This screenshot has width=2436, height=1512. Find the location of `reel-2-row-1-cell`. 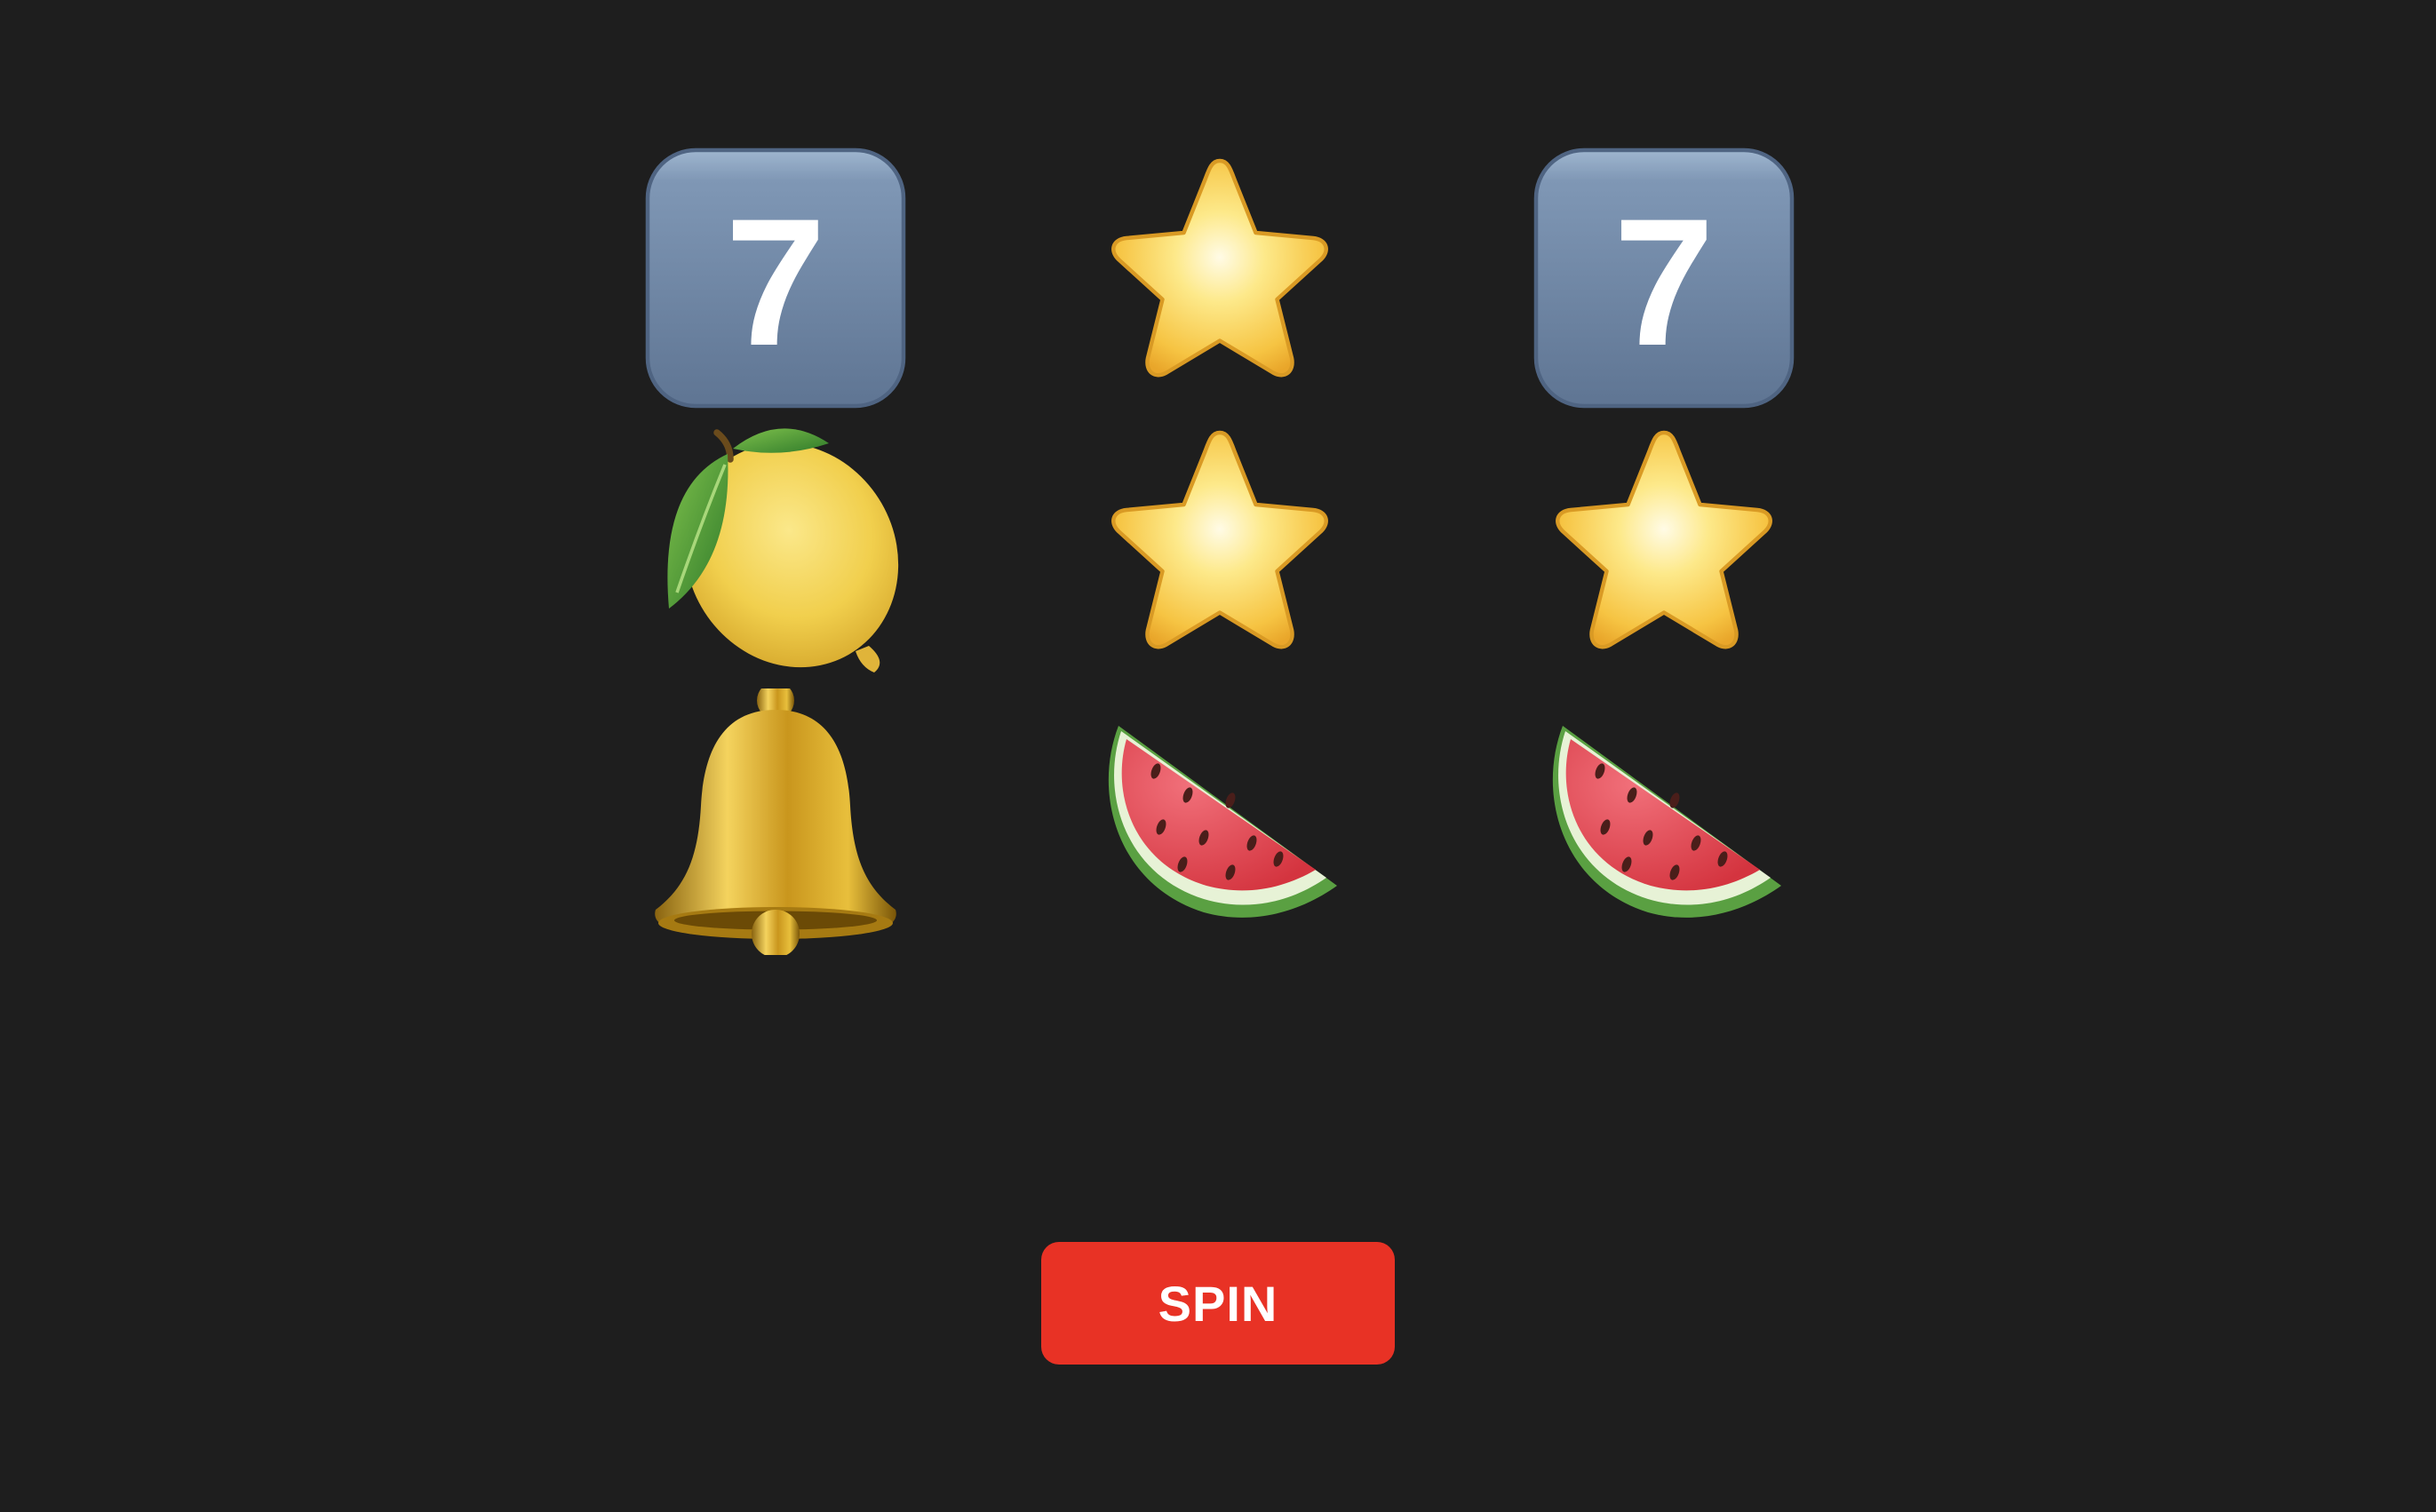

reel-2-row-1-cell is located at coordinates (1219, 278).